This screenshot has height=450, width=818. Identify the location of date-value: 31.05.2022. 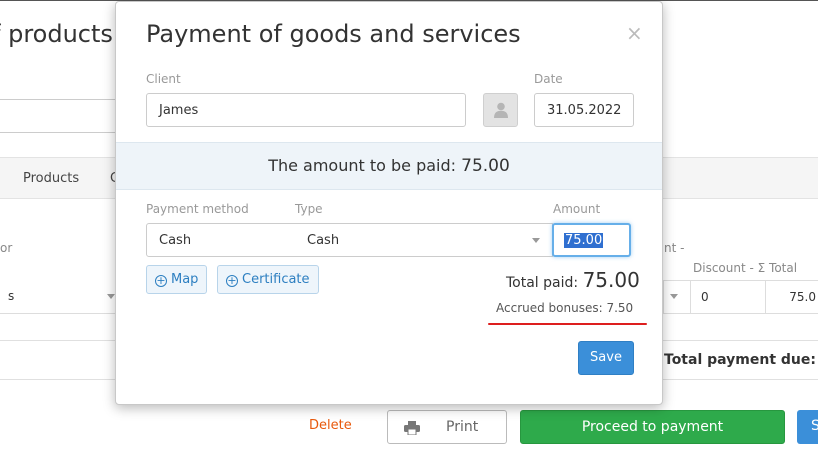
(584, 110).